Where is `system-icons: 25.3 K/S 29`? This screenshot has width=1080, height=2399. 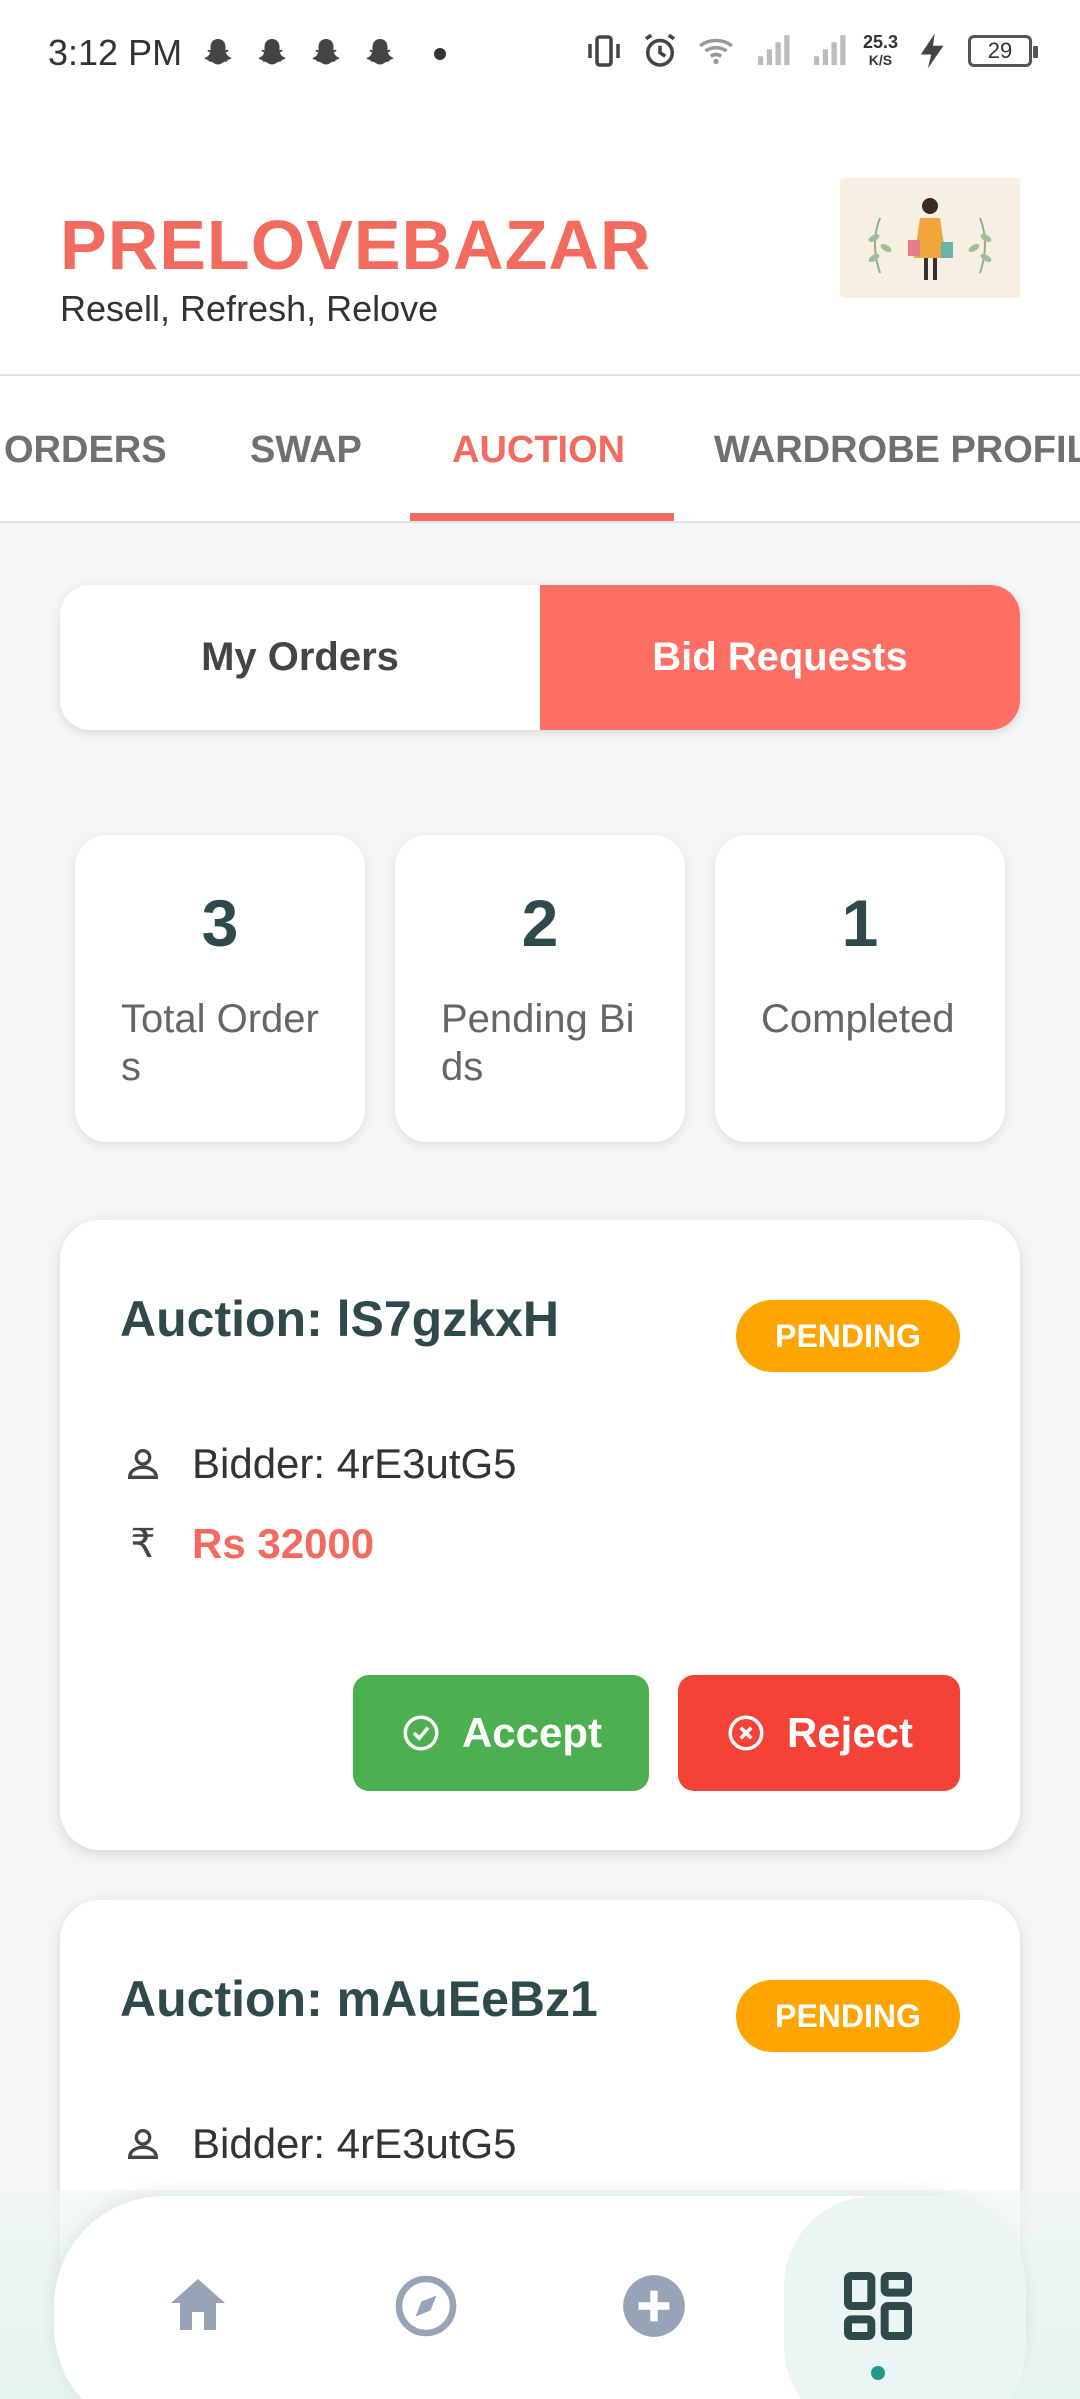 system-icons: 25.3 K/S 29 is located at coordinates (810, 51).